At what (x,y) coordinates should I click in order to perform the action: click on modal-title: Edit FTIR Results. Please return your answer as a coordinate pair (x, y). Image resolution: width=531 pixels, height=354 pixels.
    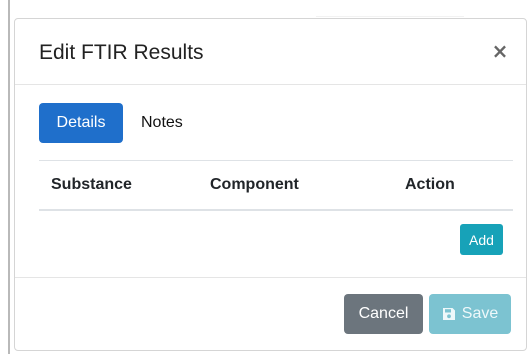
    Looking at the image, I should click on (121, 52).